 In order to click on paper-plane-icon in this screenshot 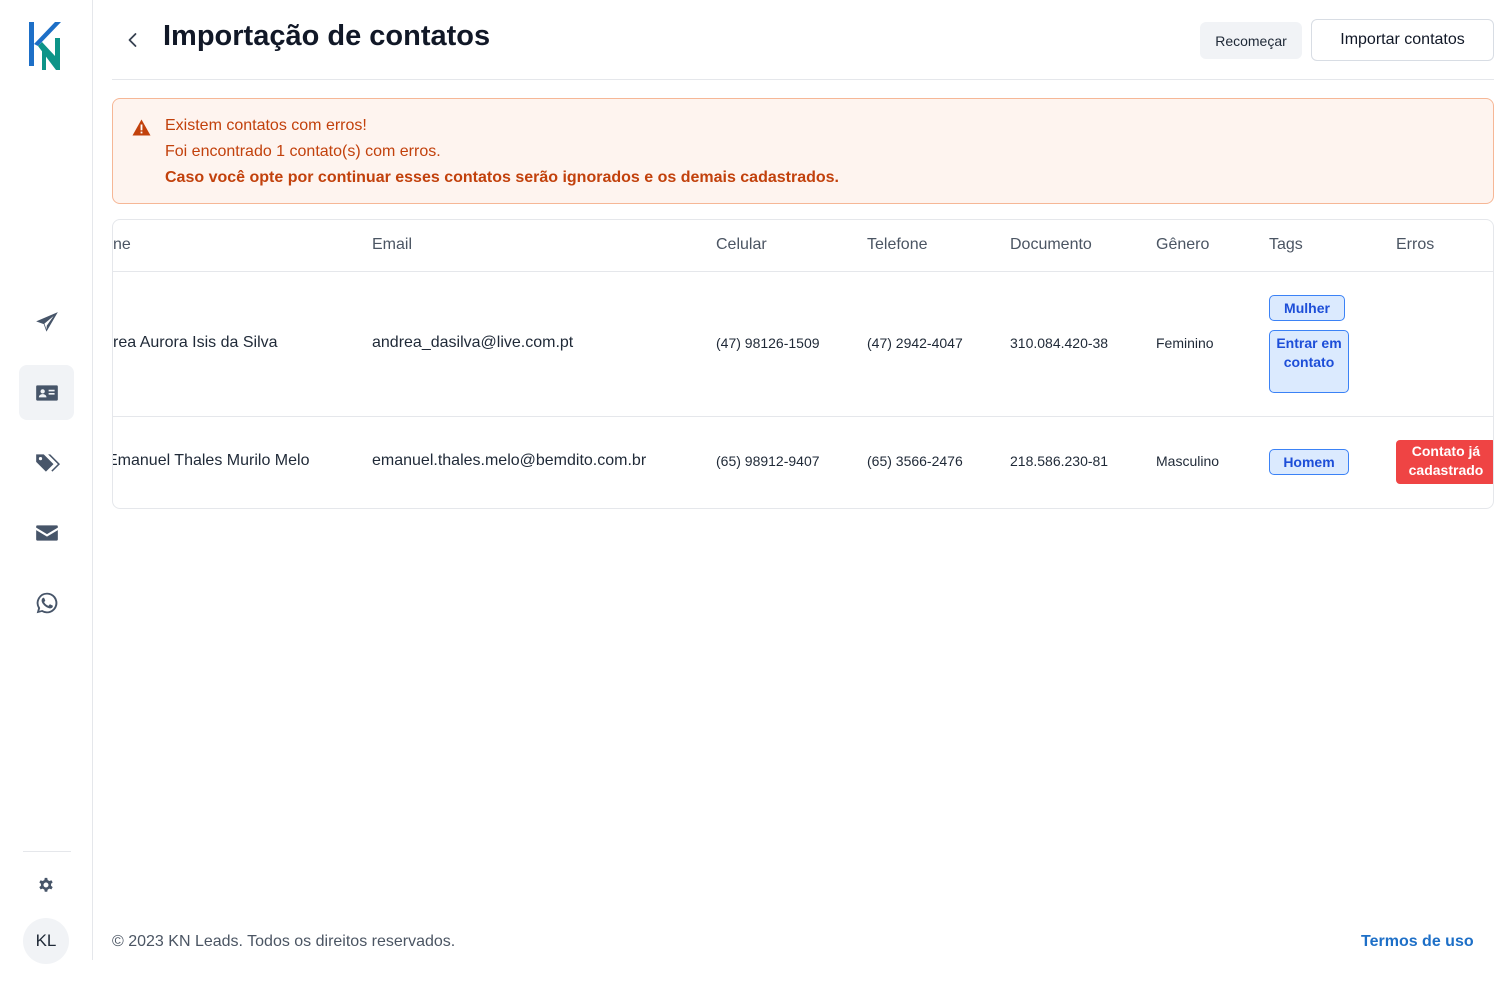, I will do `click(46, 321)`.